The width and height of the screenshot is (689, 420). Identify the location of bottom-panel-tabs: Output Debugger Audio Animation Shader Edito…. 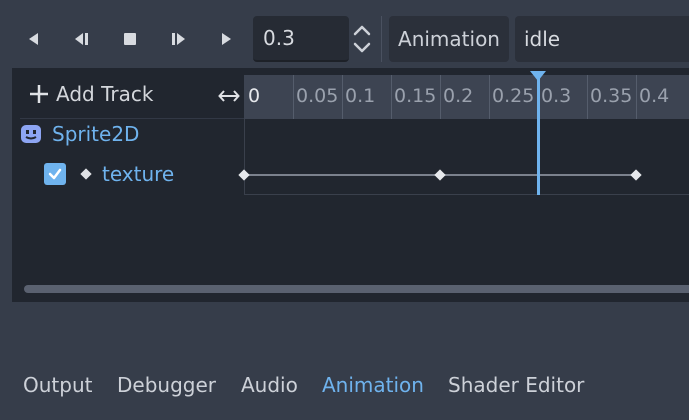
(344, 385).